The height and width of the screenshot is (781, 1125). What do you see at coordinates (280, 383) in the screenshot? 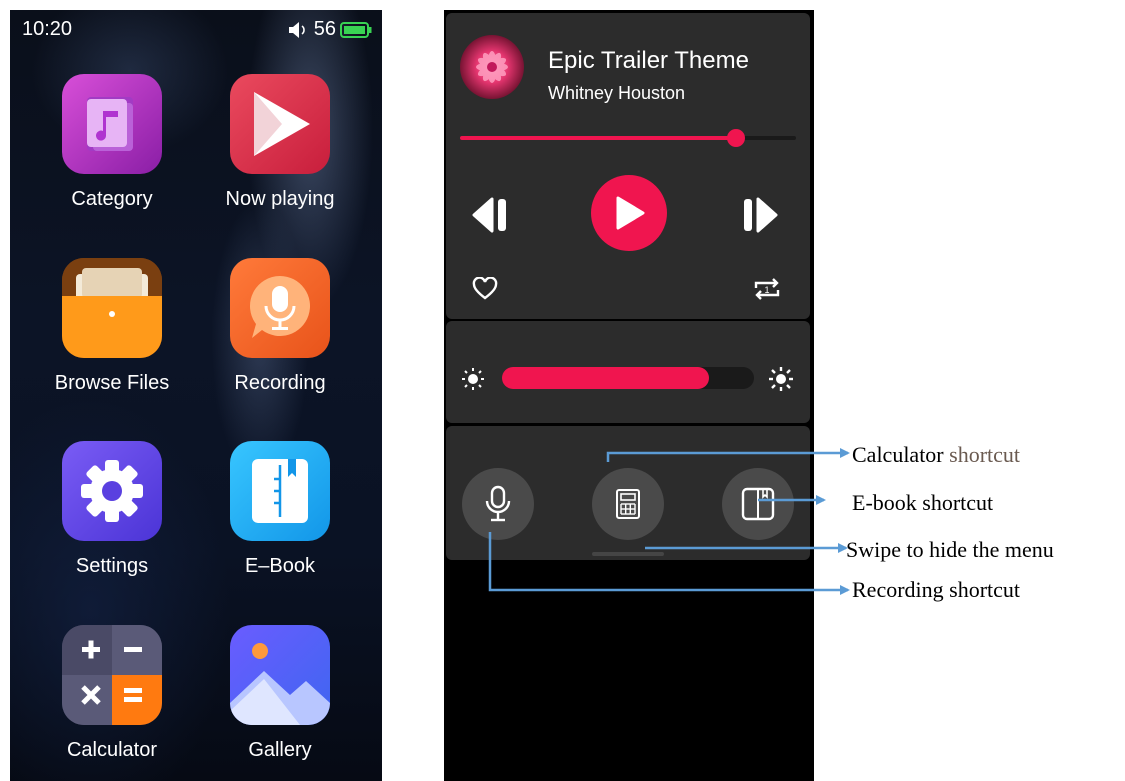
I see `app-label: Recording` at bounding box center [280, 383].